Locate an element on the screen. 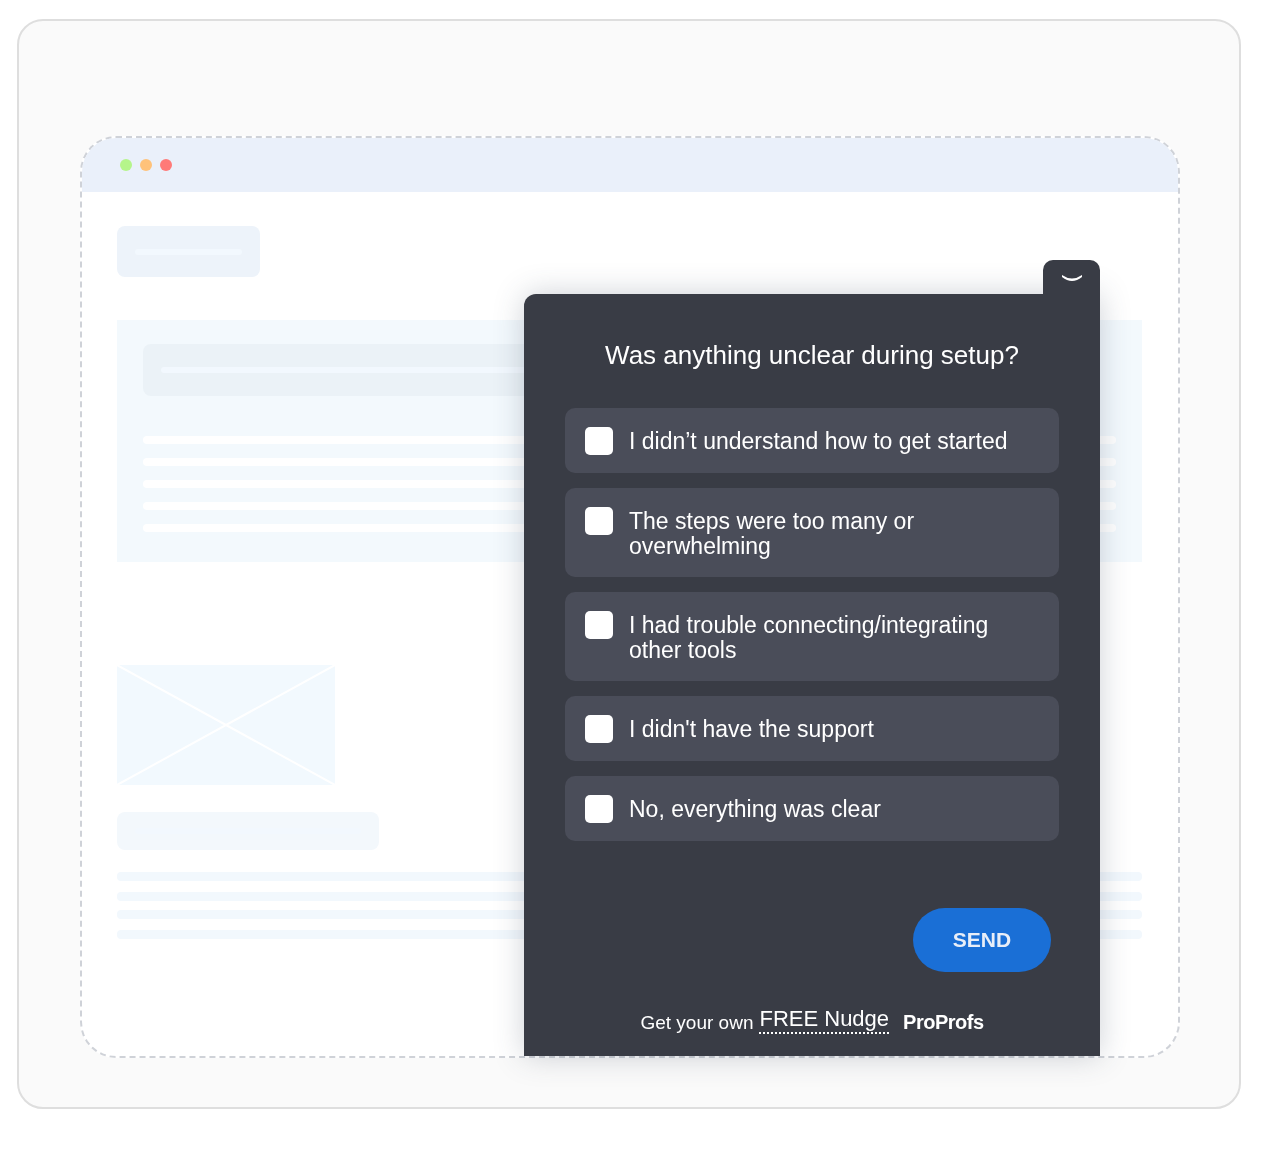 The width and height of the screenshot is (1269, 1151). survey-question: Was anything unclear during setup? is located at coordinates (812, 355).